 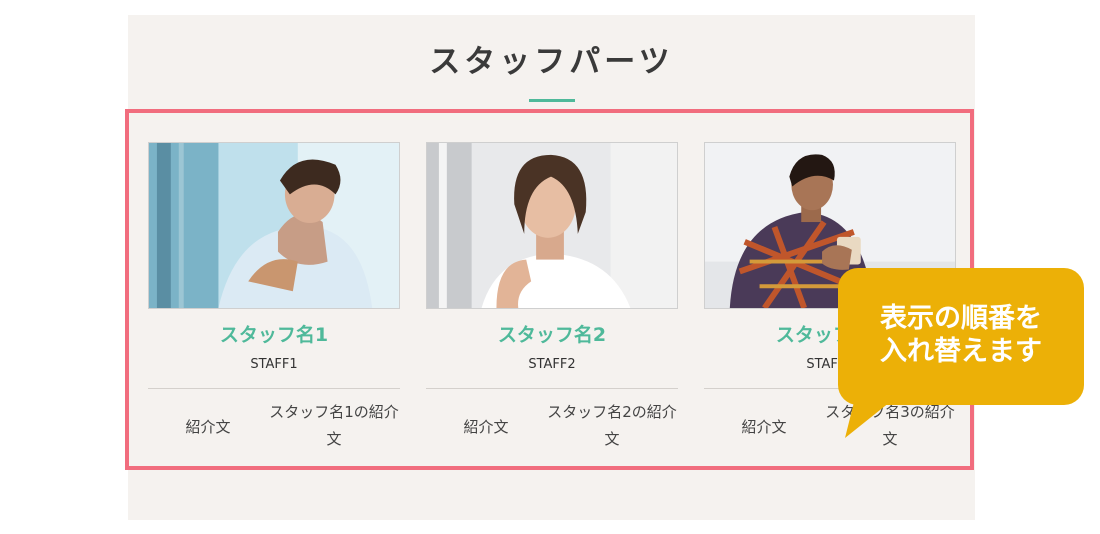 What do you see at coordinates (961, 351) in the screenshot?
I see `callout-line-2: 入れ替えます` at bounding box center [961, 351].